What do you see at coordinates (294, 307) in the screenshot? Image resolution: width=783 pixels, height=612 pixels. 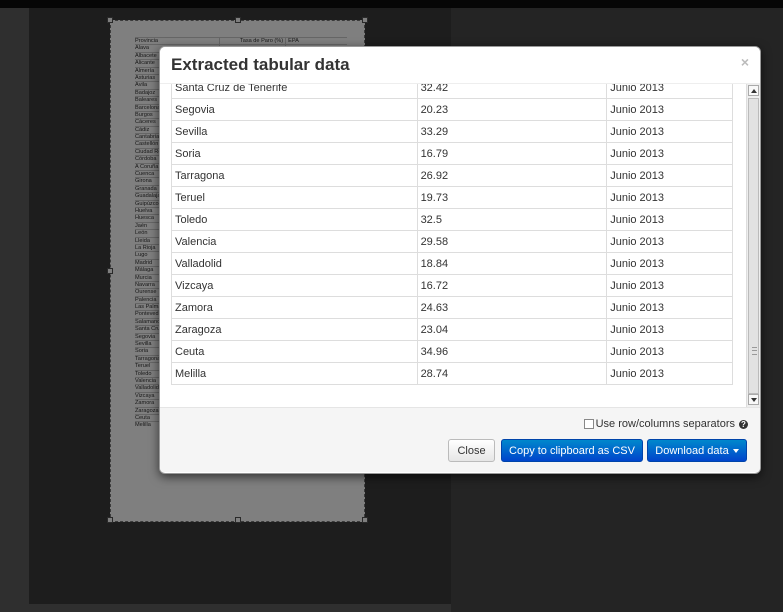 I see `table-cell: Zamora` at bounding box center [294, 307].